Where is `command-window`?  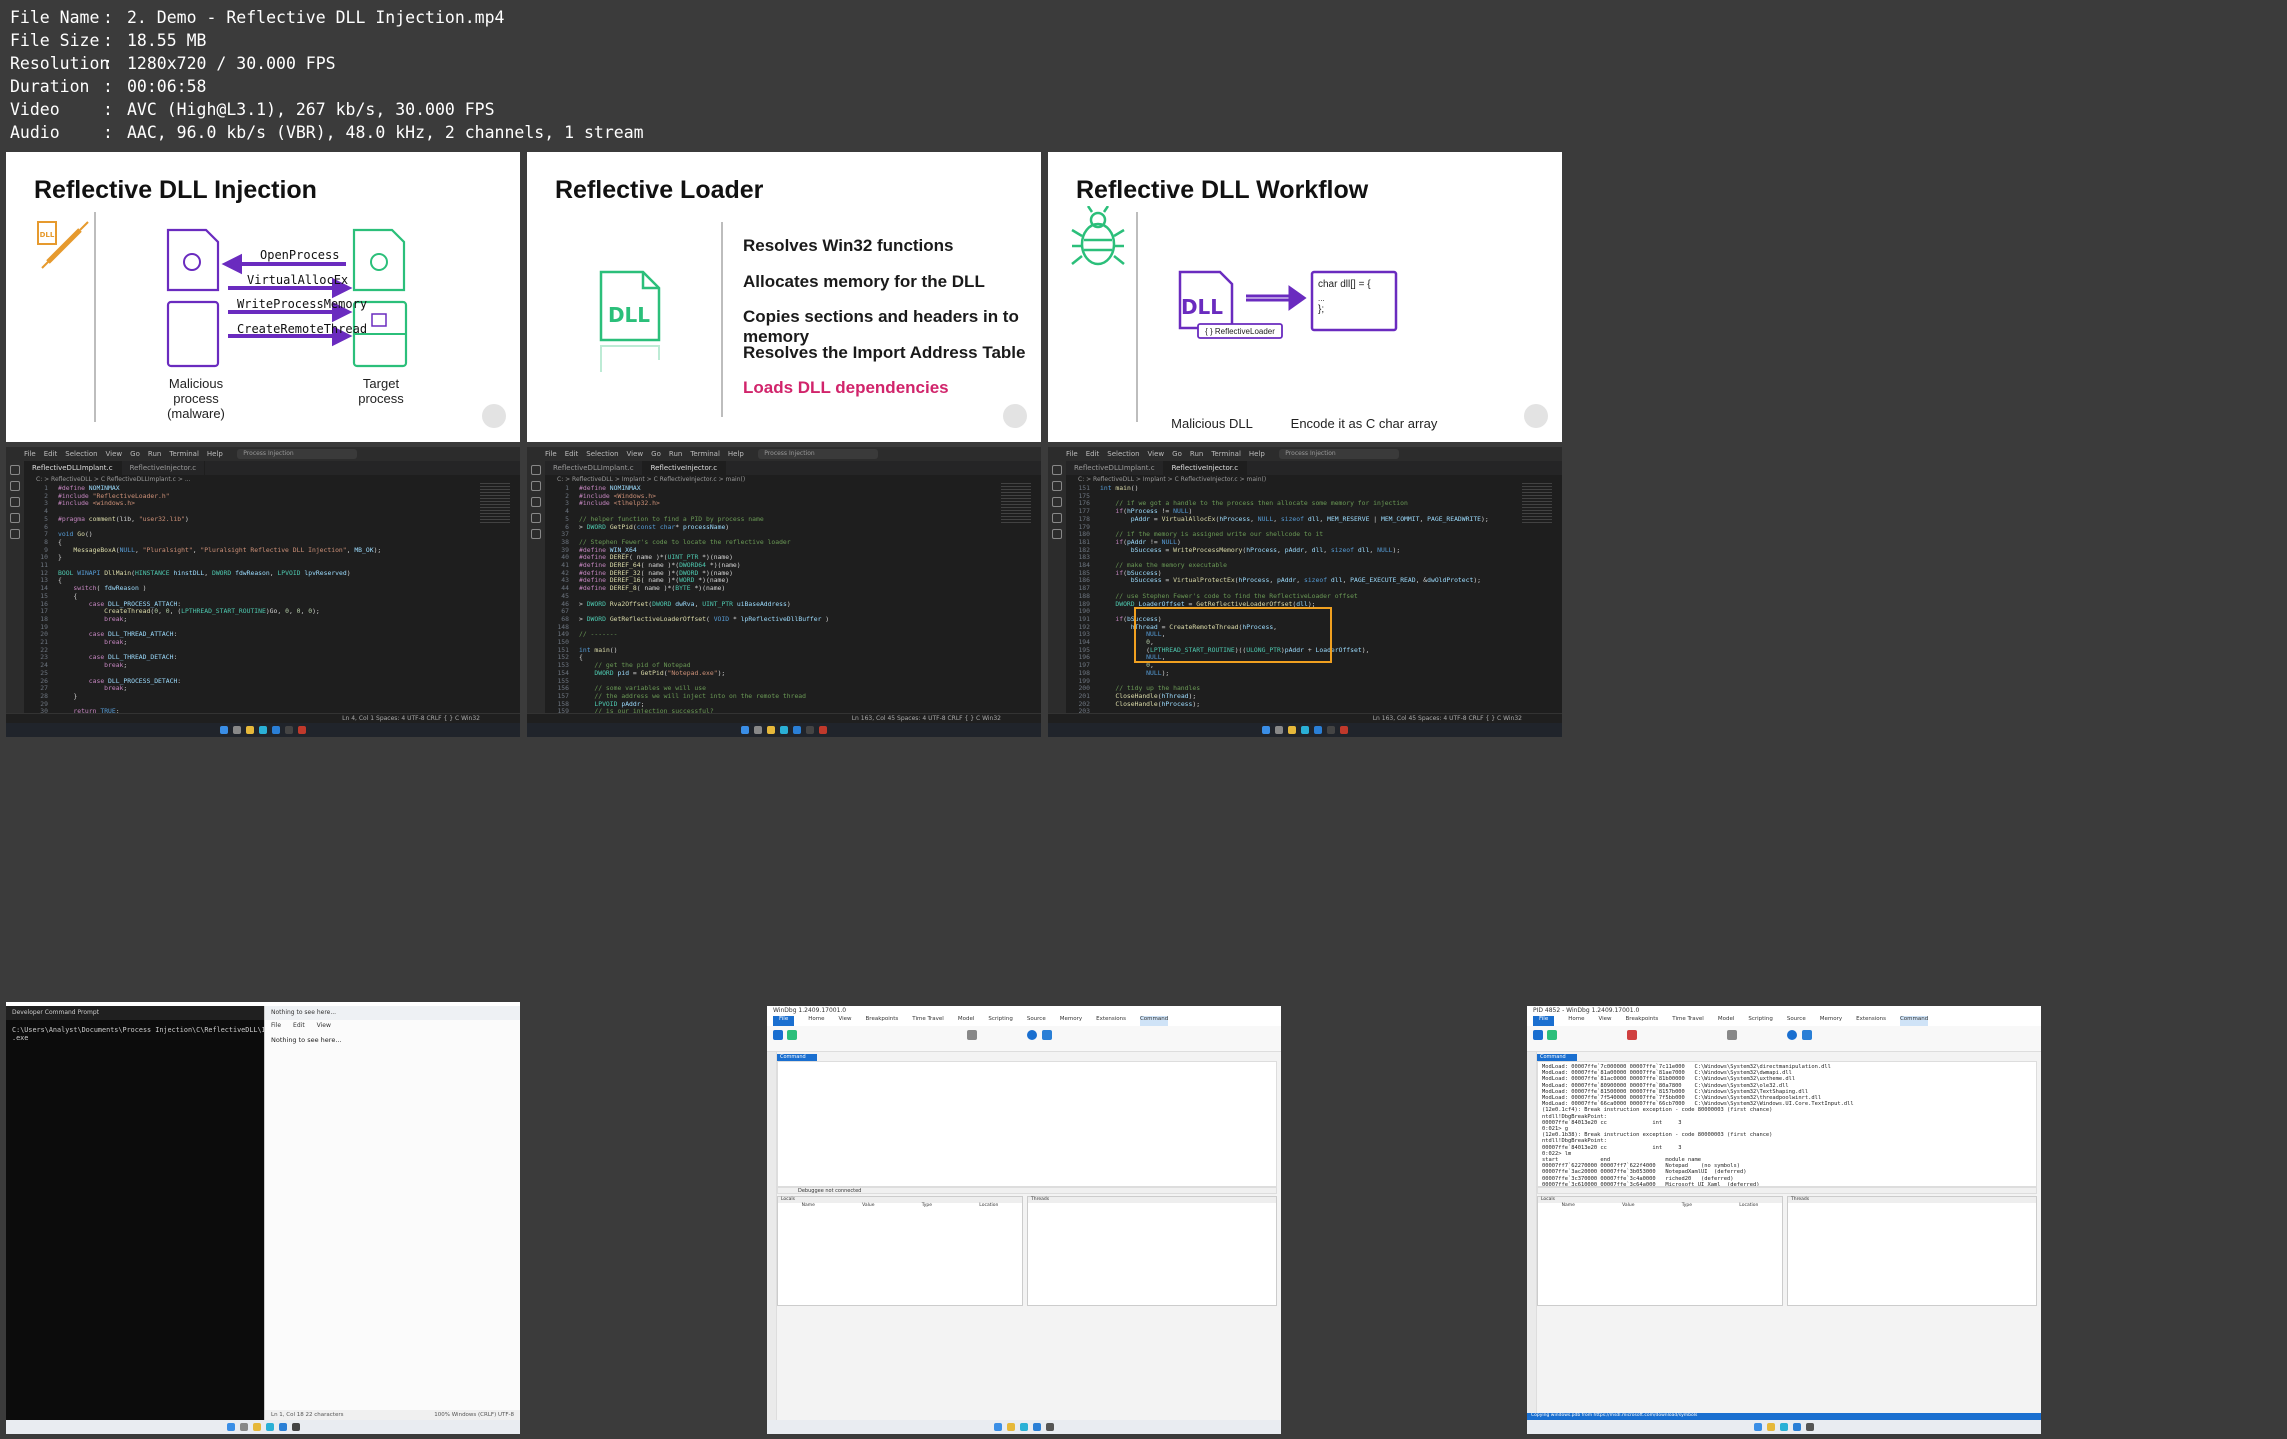
command-window is located at coordinates (1027, 1124).